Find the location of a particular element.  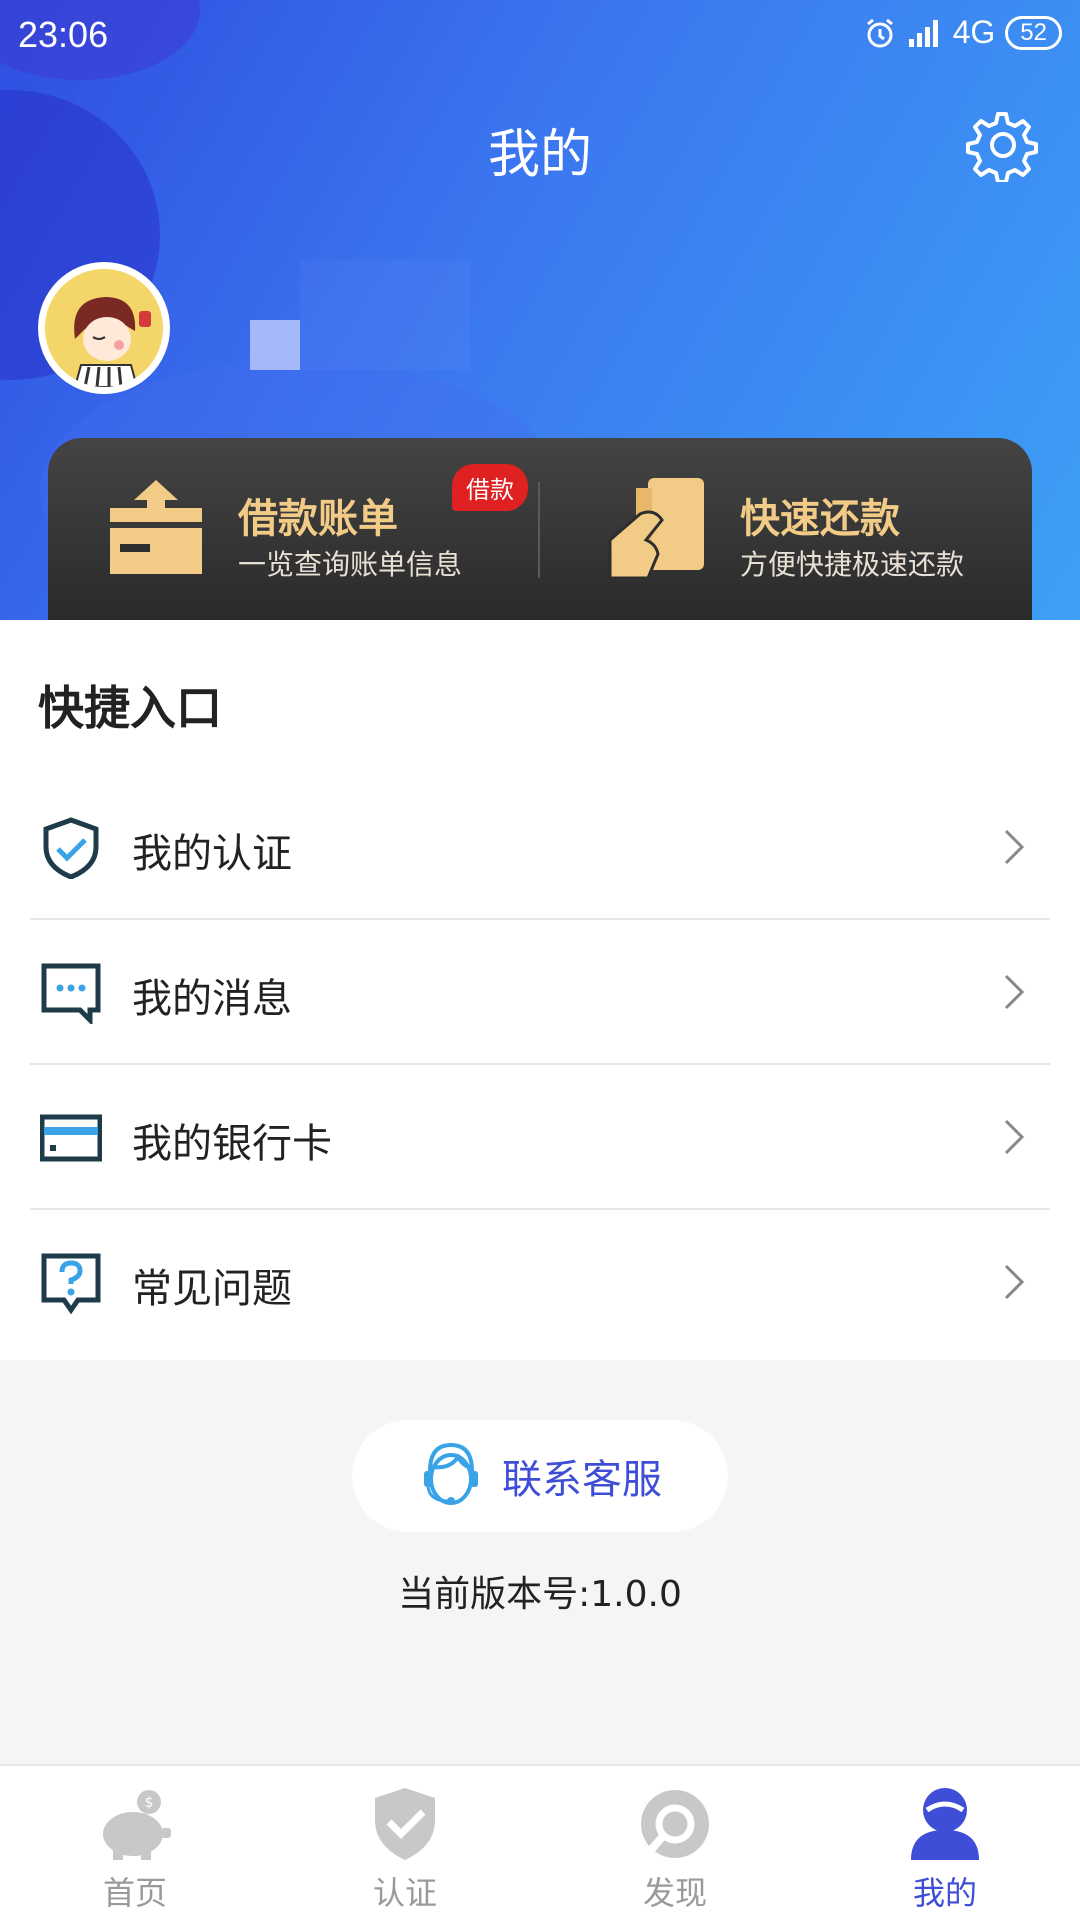

network-type: 4G is located at coordinates (974, 32).